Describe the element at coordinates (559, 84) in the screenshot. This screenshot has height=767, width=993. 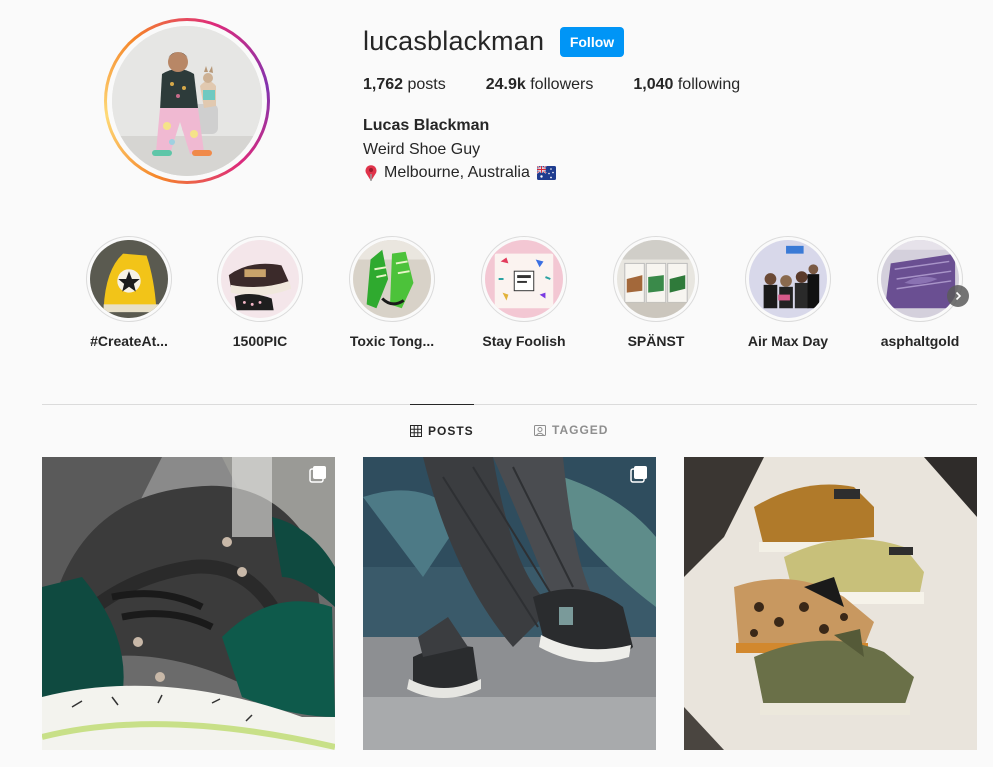
I see `followers-label: followers` at that location.